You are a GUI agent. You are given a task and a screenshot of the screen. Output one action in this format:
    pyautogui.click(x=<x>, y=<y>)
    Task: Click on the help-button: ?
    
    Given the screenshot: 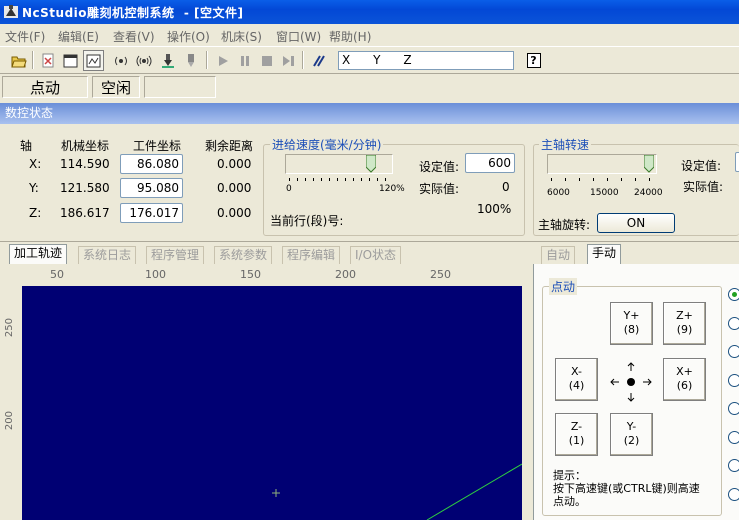 What is the action you would take?
    pyautogui.click(x=533, y=60)
    